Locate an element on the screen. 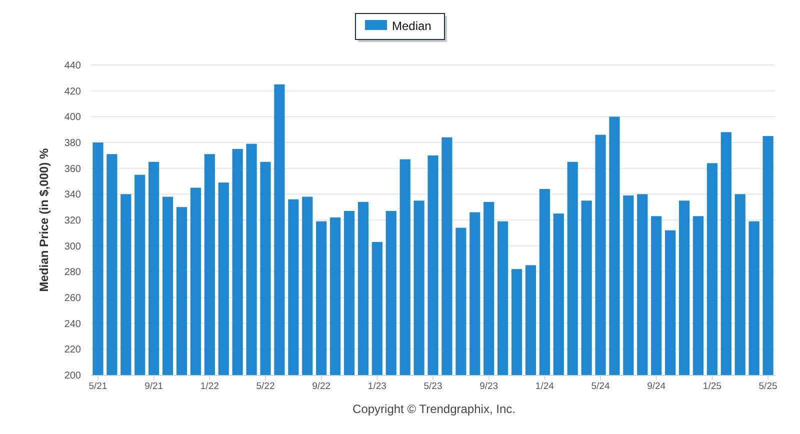  axis-tick-label: 300 is located at coordinates (72, 246).